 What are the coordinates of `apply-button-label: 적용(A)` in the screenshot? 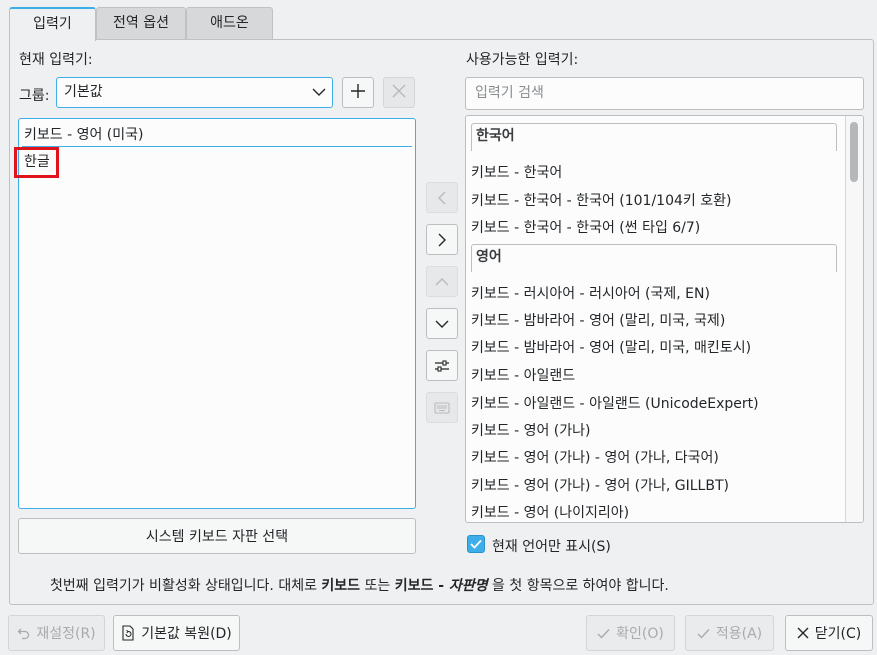 It's located at (739, 634).